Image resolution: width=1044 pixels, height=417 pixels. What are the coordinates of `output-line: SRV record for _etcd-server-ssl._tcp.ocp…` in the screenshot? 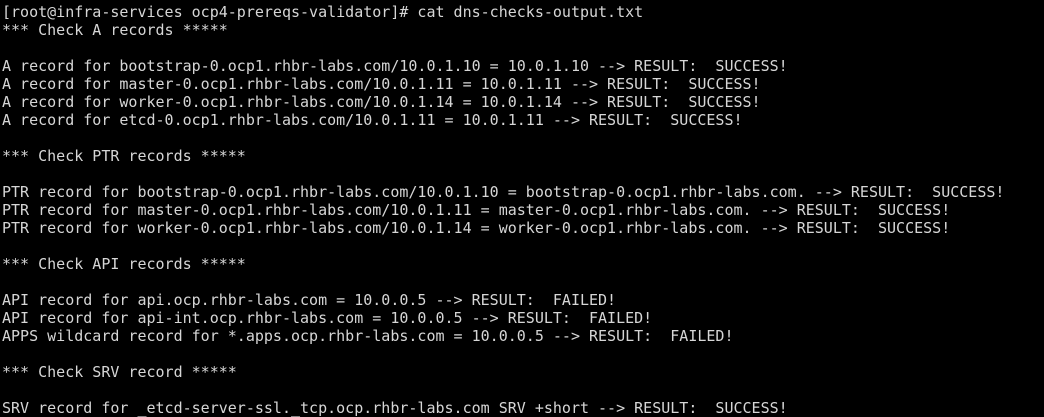 It's located at (395, 408).